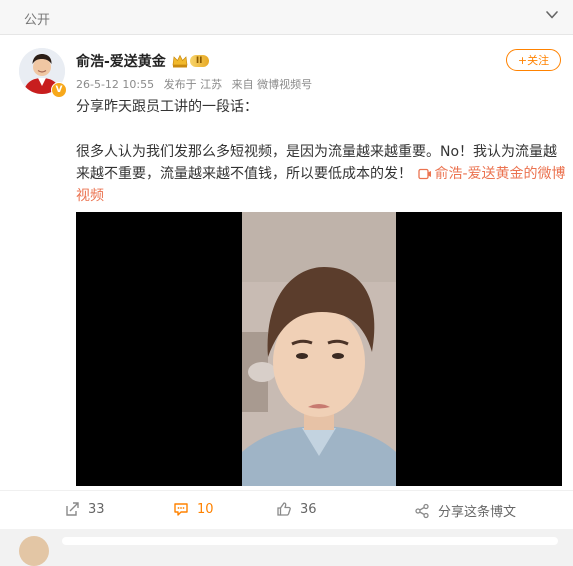 Image resolution: width=573 pixels, height=566 pixels. What do you see at coordinates (181, 509) in the screenshot?
I see `comment-icon` at bounding box center [181, 509].